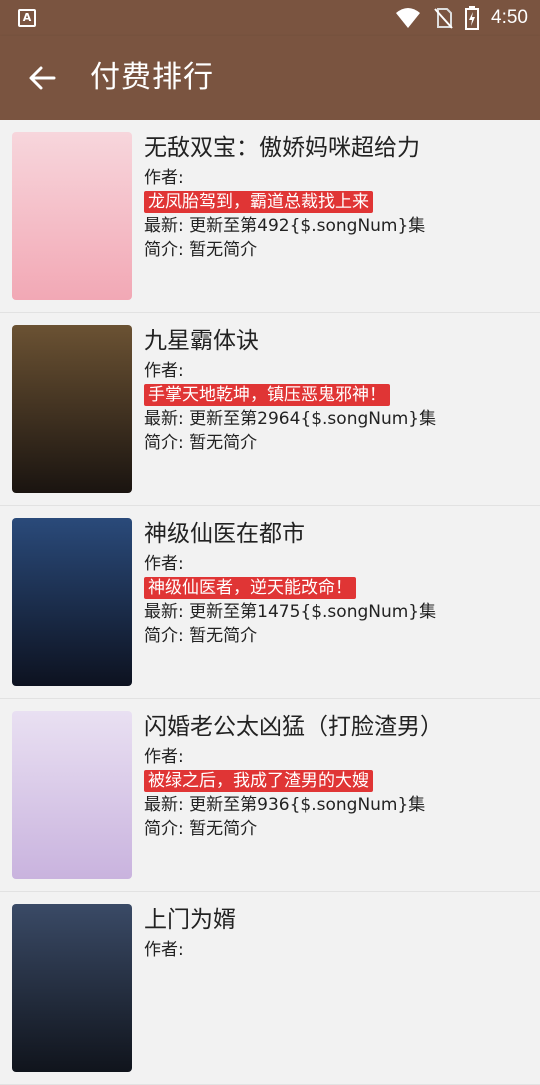  I want to click on clock: 4:50, so click(509, 17).